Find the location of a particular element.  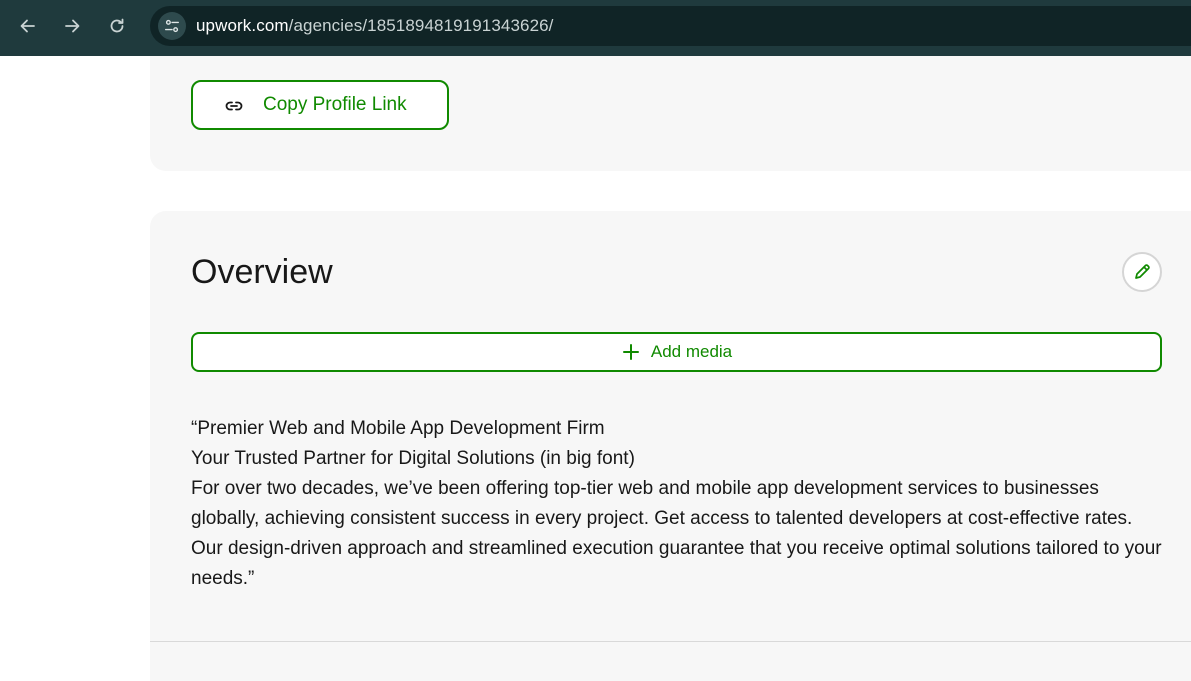

add-media-label: Add media is located at coordinates (691, 351).